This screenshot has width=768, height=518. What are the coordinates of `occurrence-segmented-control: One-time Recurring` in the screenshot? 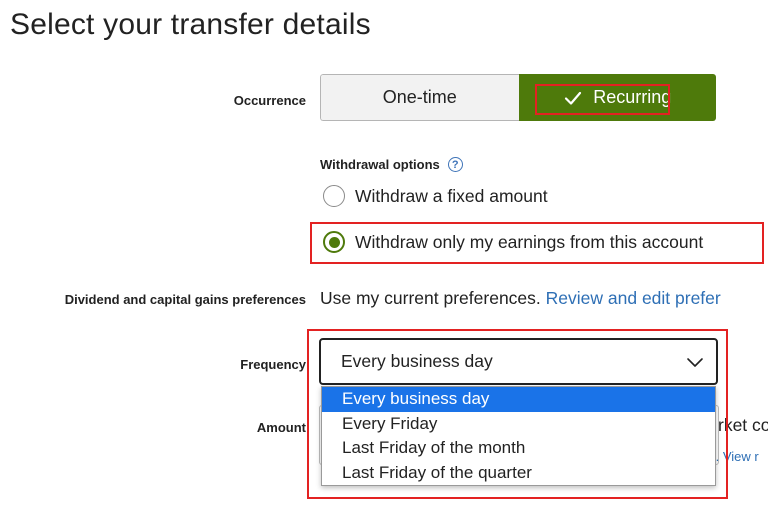 It's located at (518, 97).